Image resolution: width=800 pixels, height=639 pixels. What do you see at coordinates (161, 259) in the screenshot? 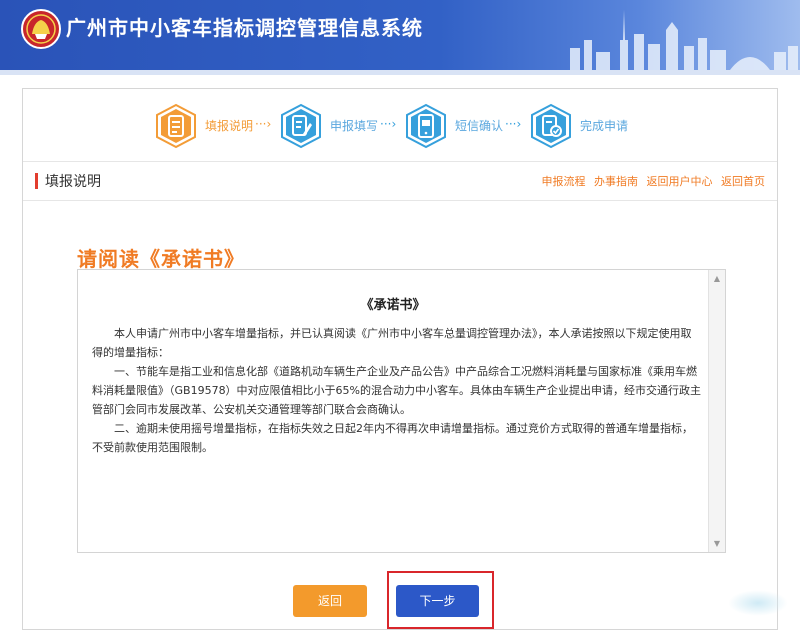
I see `page-heading: 请阅读《承诺书》` at bounding box center [161, 259].